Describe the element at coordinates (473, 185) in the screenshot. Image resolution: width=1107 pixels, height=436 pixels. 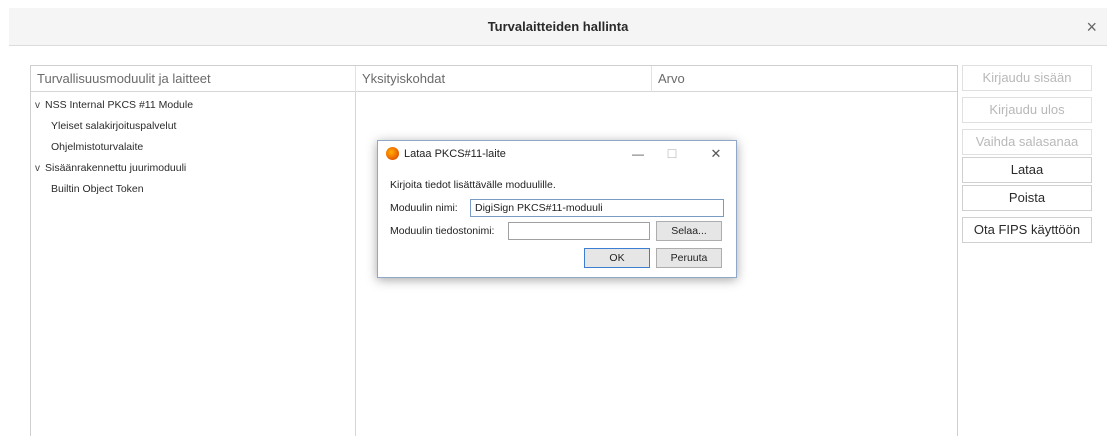
I see `dialog-message: Kirjoita tiedot lisättävälle moduulille.` at that location.